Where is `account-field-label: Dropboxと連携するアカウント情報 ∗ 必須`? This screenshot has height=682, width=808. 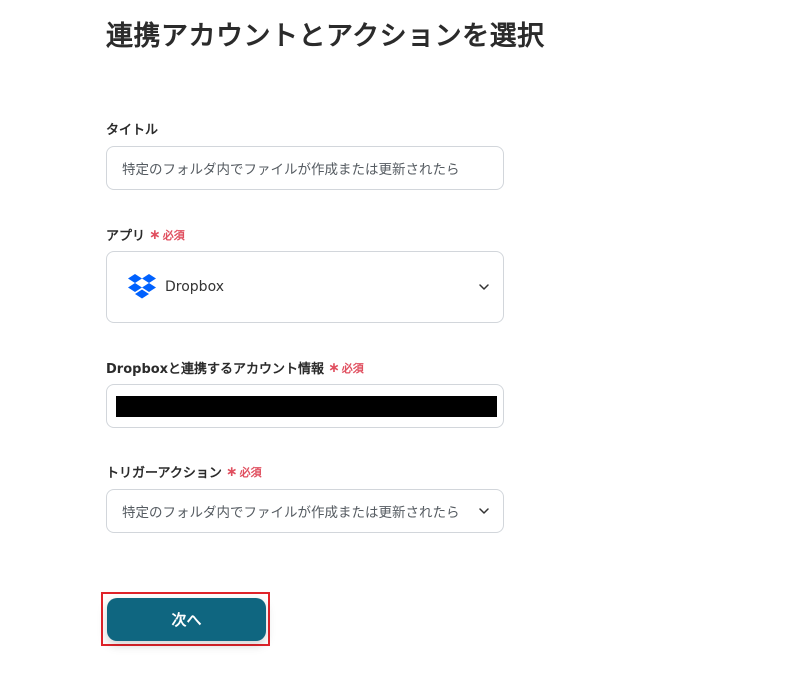 account-field-label: Dropboxと連携するアカウント情報 ∗ 必須 is located at coordinates (235, 368).